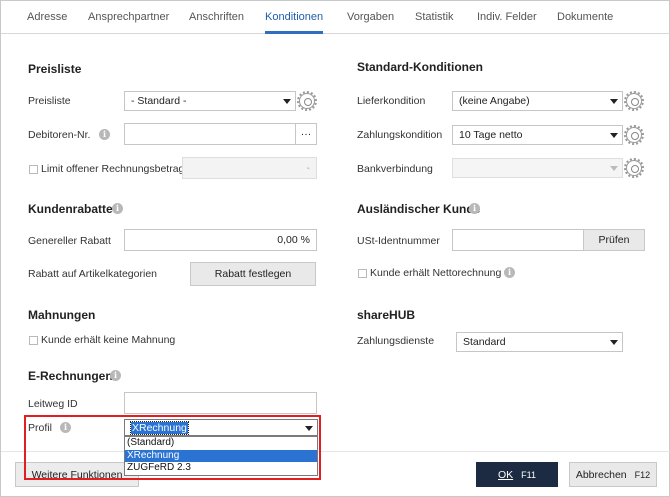 The image size is (670, 497). What do you see at coordinates (69, 241) in the screenshot?
I see `genereller-rabatt-label: Genereller Rabatt` at bounding box center [69, 241].